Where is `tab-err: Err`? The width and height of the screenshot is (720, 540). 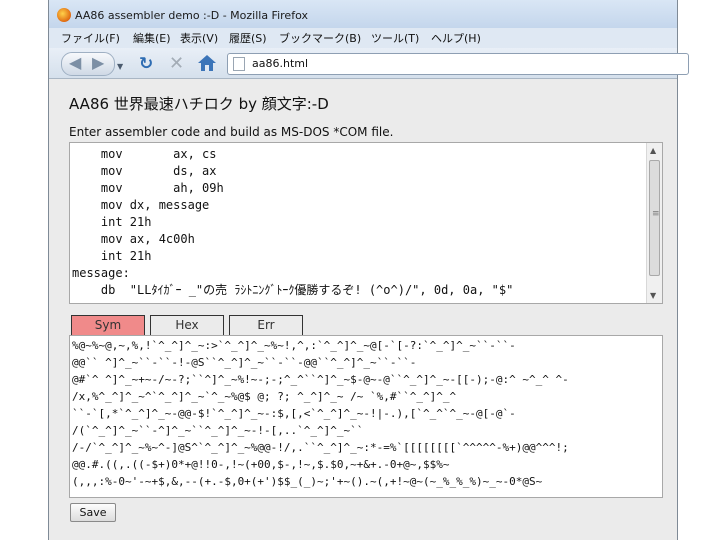 tab-err: Err is located at coordinates (266, 325).